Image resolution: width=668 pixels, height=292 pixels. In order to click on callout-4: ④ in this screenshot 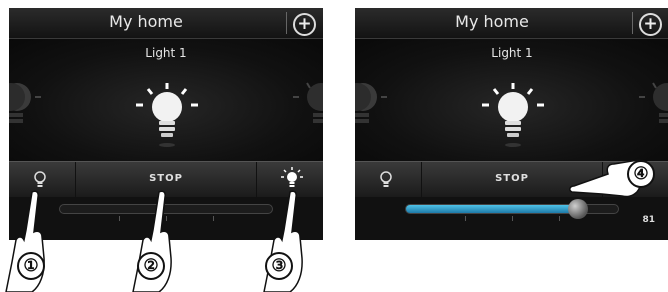, I will do `click(641, 174)`.